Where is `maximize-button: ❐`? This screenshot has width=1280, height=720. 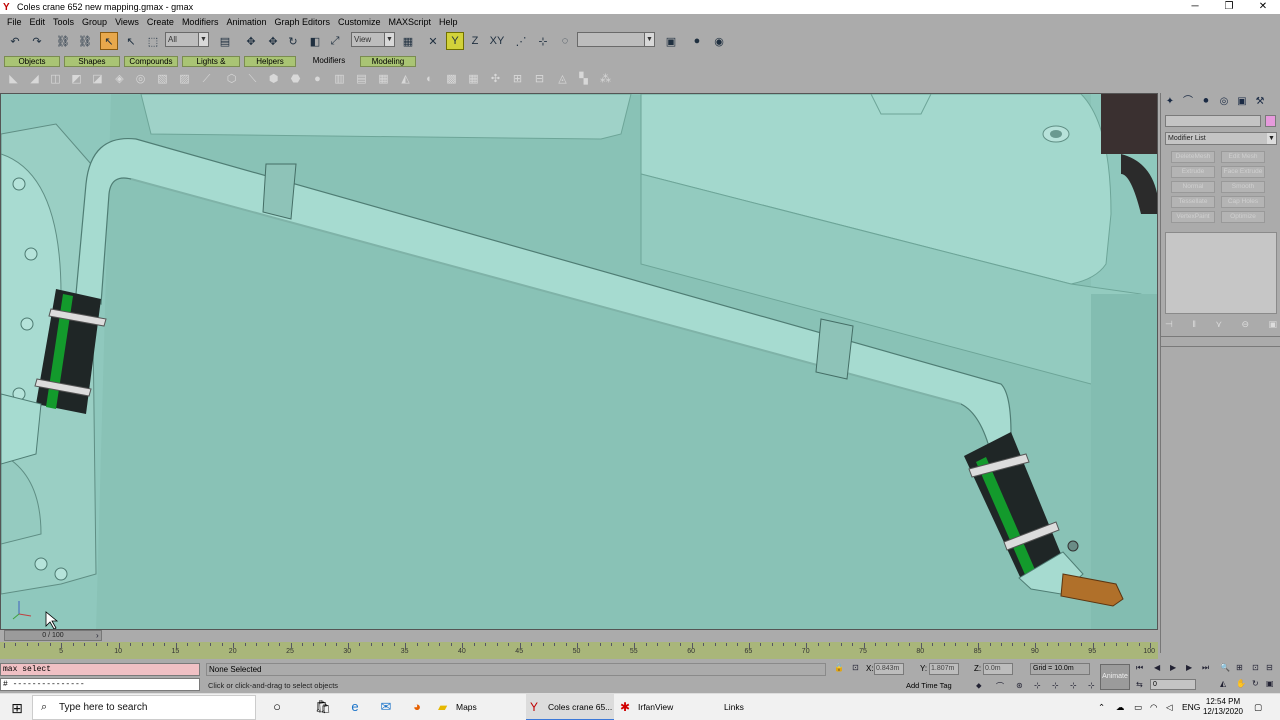
maximize-button: ❐ is located at coordinates (1229, 7).